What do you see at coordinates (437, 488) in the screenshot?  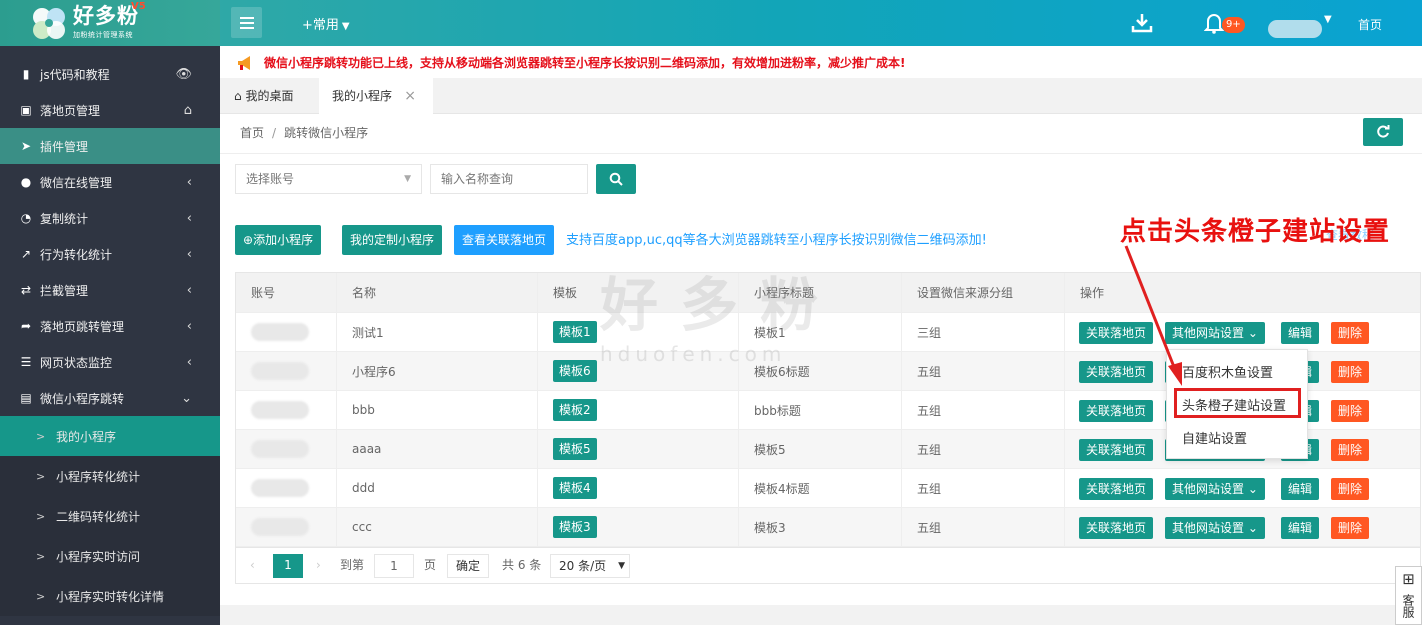 I see `name-cell: ddd` at bounding box center [437, 488].